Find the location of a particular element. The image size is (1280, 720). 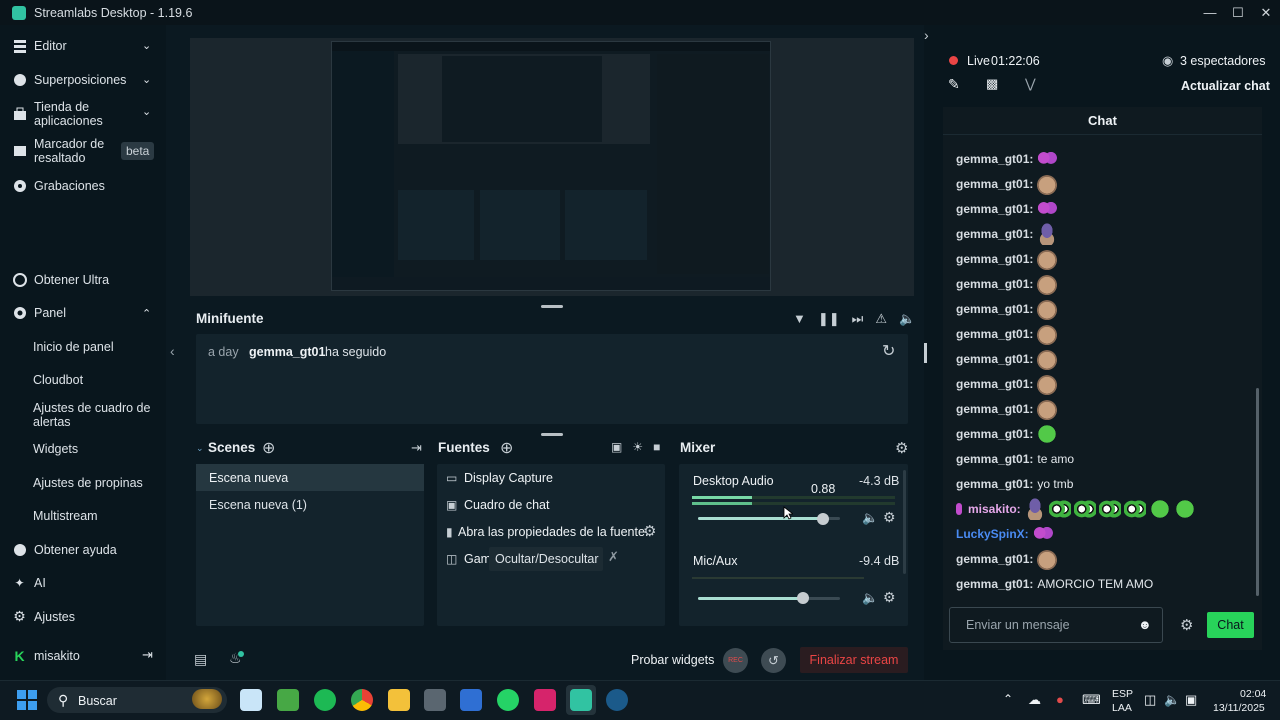

source-item: Display Capture is located at coordinates (508, 478).